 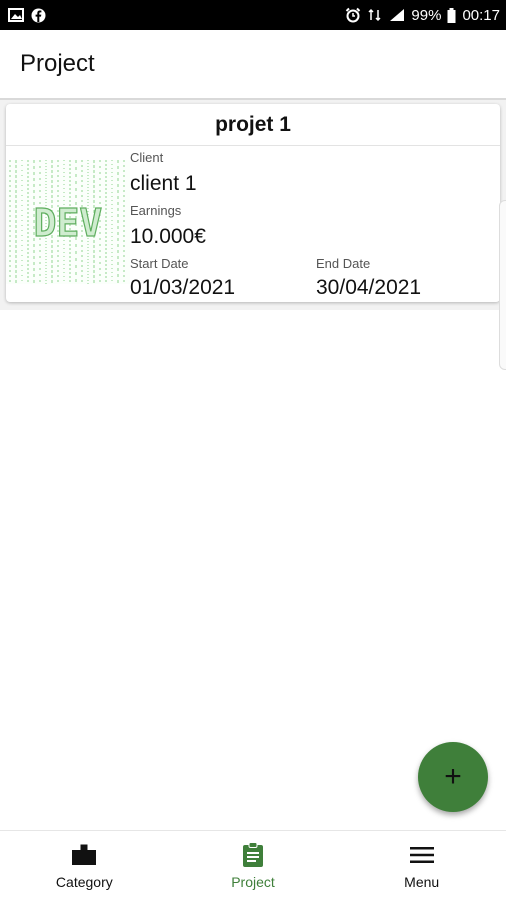 What do you see at coordinates (156, 210) in the screenshot?
I see `earnings-label: Earnings` at bounding box center [156, 210].